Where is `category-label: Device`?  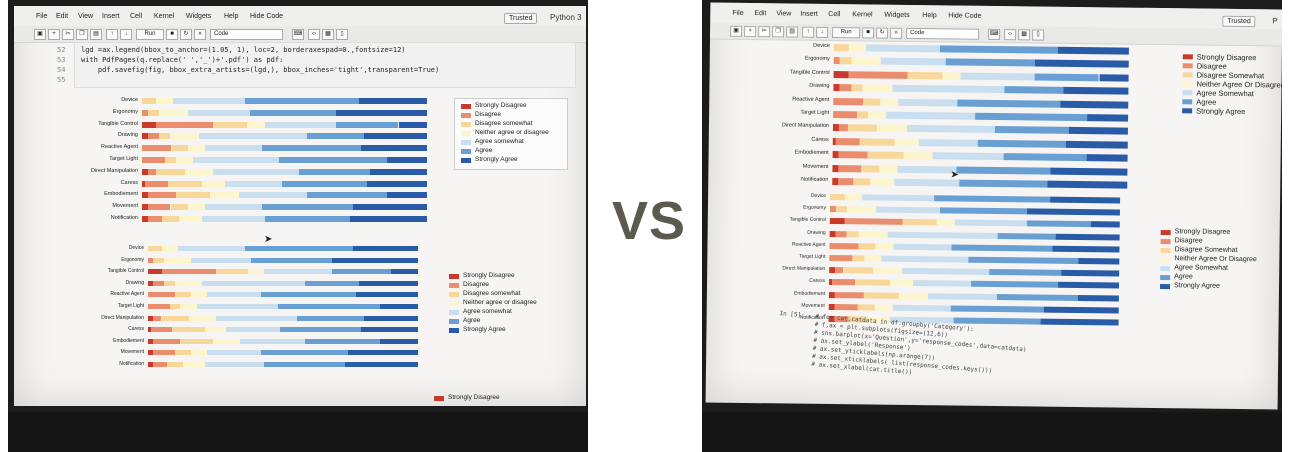 category-label: Device is located at coordinates (821, 45).